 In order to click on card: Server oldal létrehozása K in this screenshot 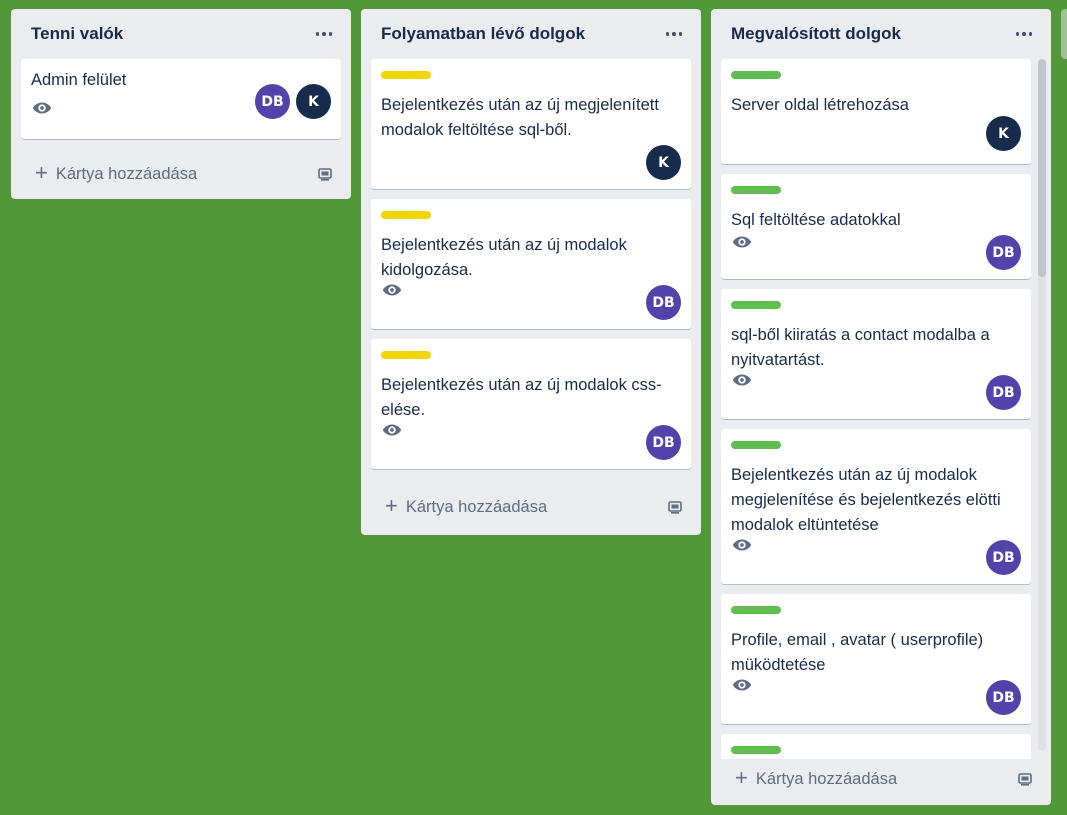, I will do `click(876, 111)`.